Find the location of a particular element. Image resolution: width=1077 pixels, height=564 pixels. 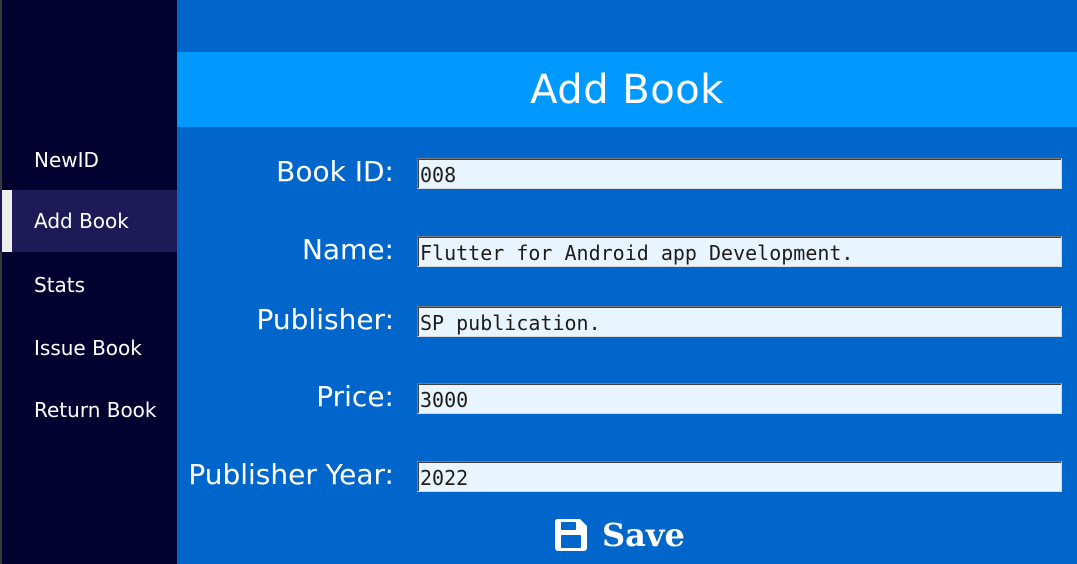

sidebar-item-label: Issue Book is located at coordinates (88, 348).